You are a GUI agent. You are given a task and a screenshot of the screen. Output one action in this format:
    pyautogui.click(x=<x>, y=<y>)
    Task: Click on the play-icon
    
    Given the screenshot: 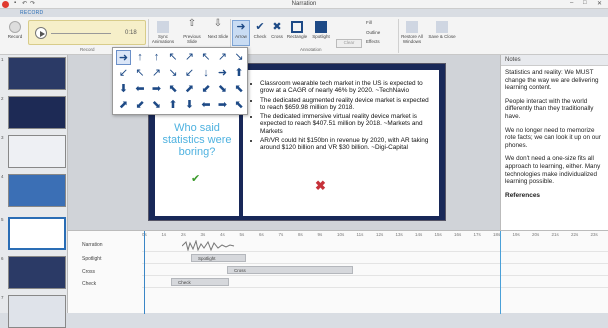 What is the action you would take?
    pyautogui.click(x=41, y=33)
    